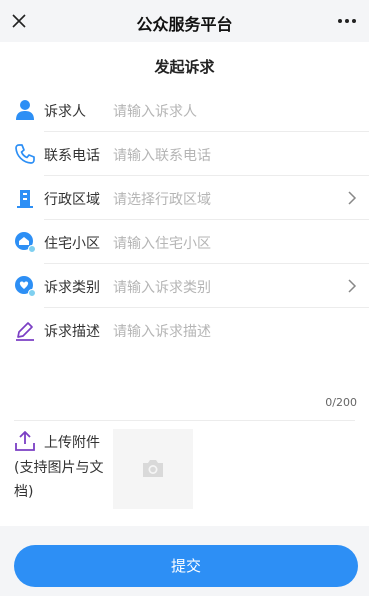  I want to click on page-title: 公众服务平台, so click(184, 24).